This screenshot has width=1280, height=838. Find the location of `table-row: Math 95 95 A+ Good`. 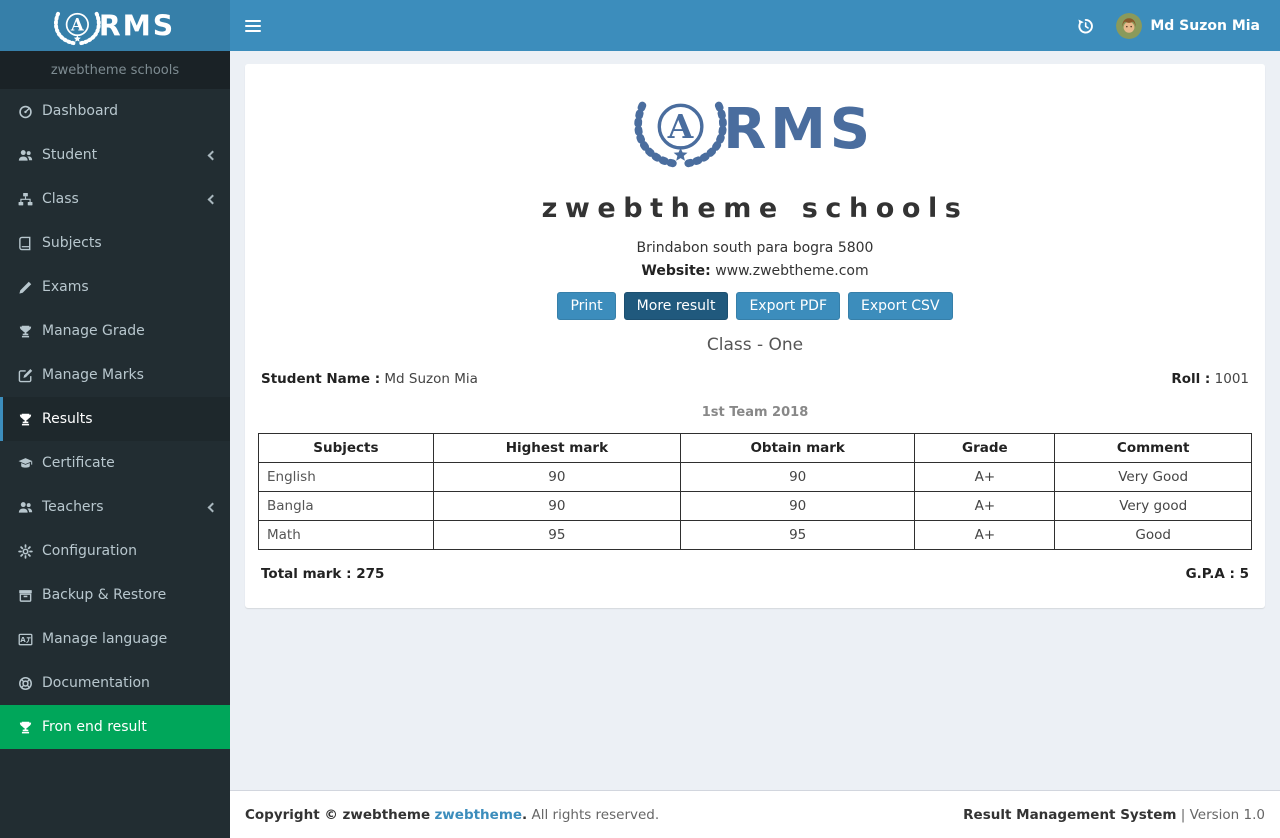

table-row: Math 95 95 A+ Good is located at coordinates (755, 535).